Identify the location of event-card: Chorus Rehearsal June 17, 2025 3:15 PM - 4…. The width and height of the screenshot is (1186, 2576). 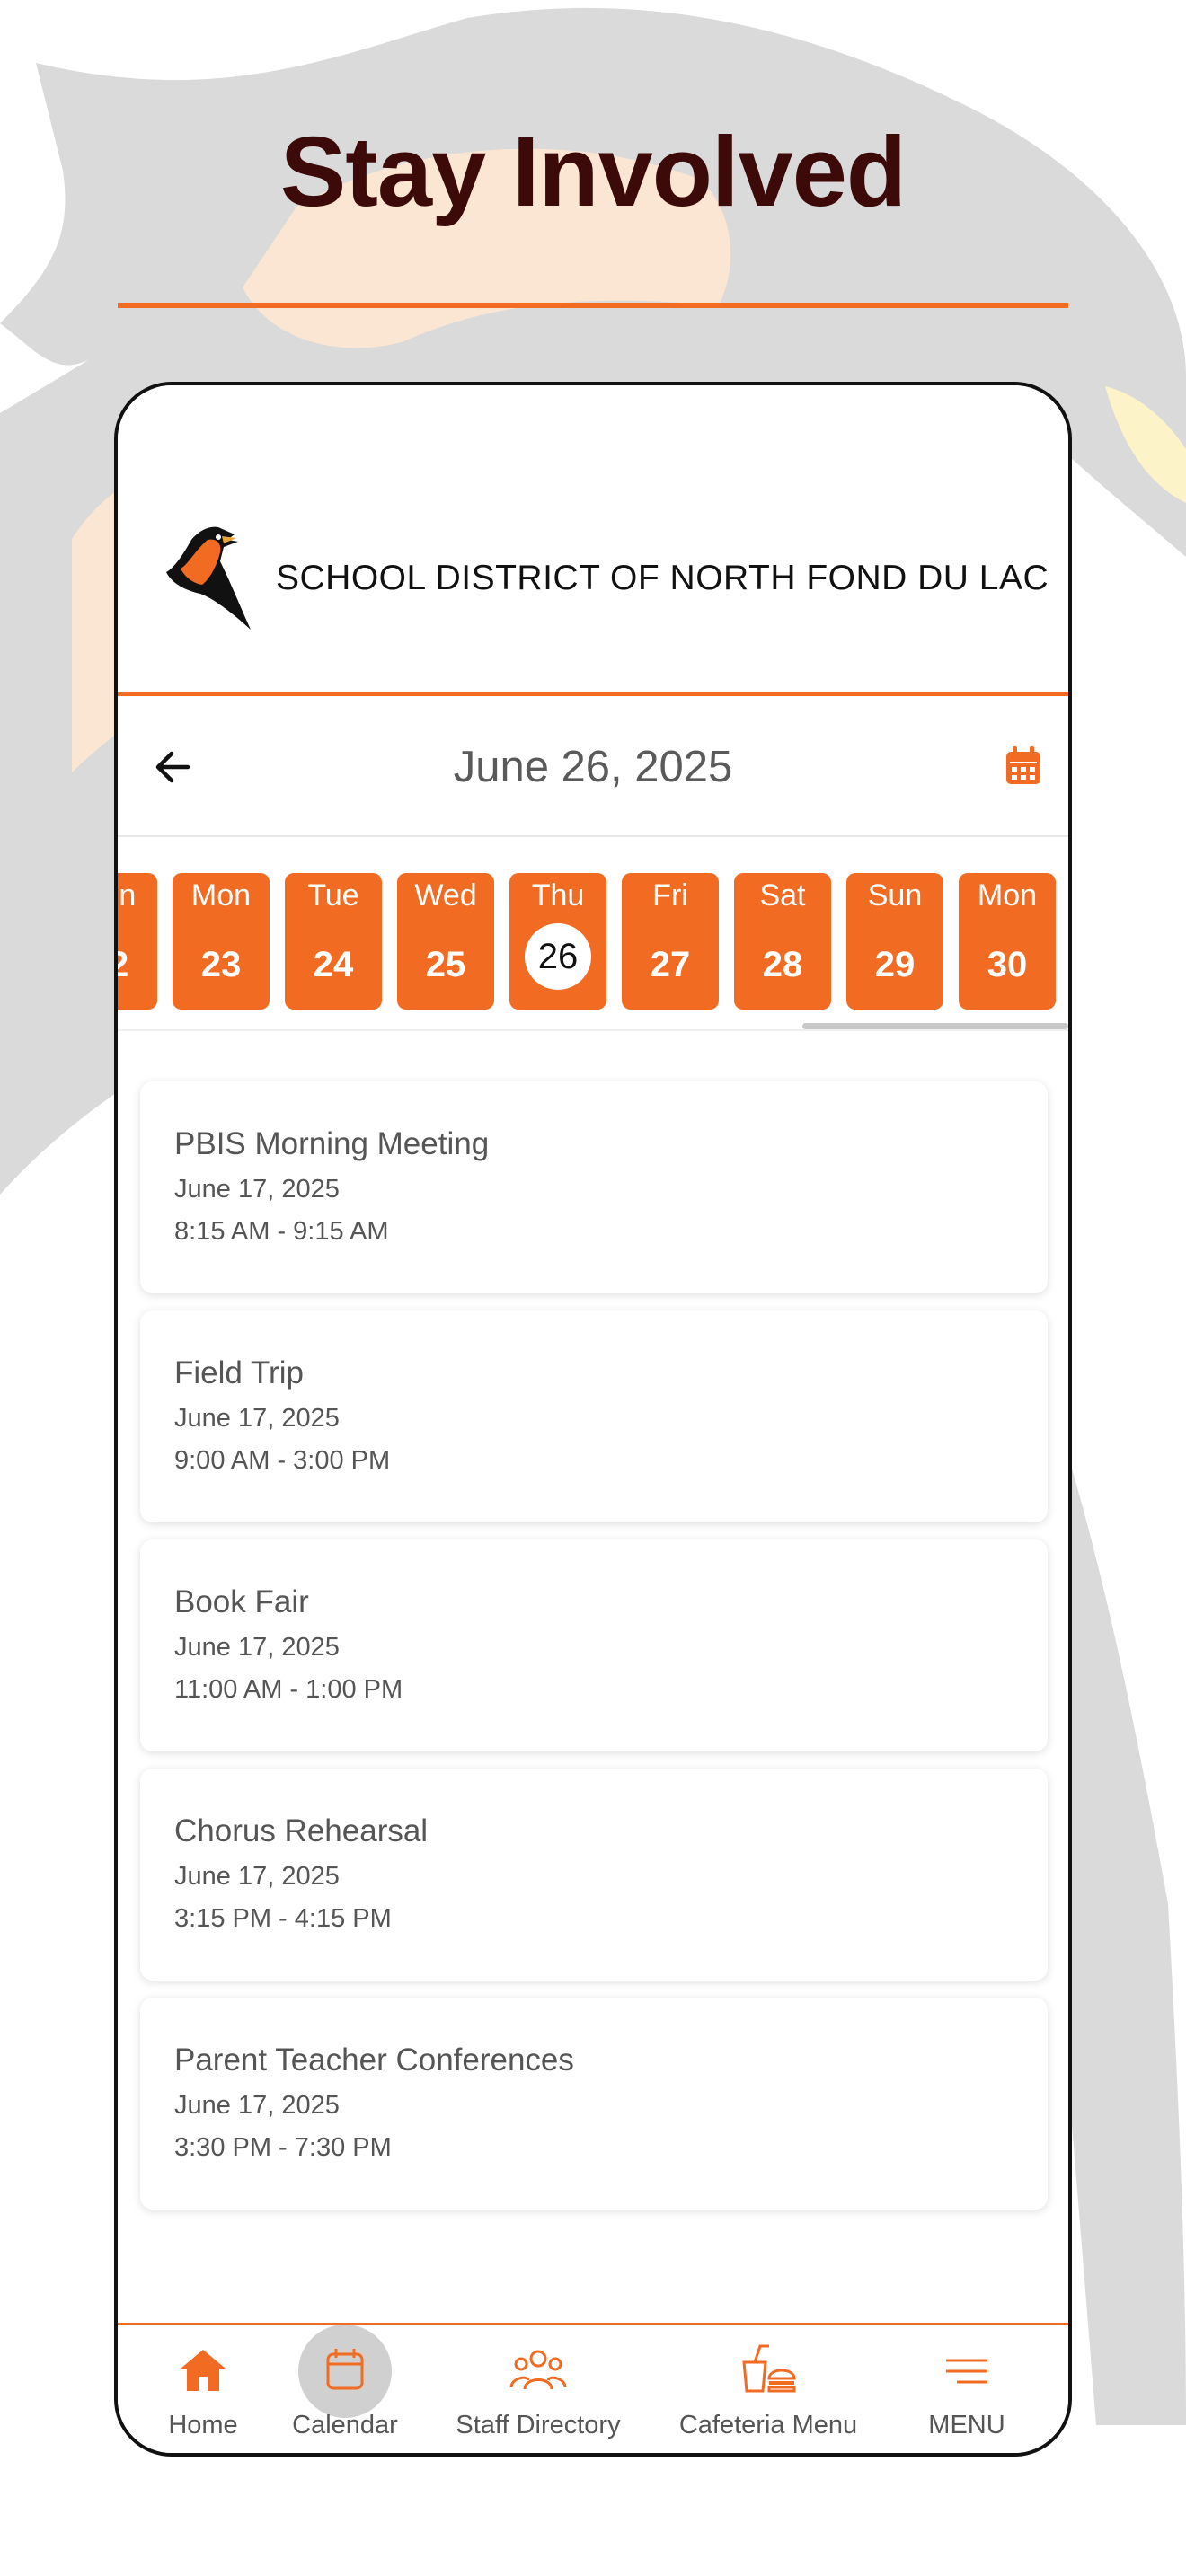
(594, 1875).